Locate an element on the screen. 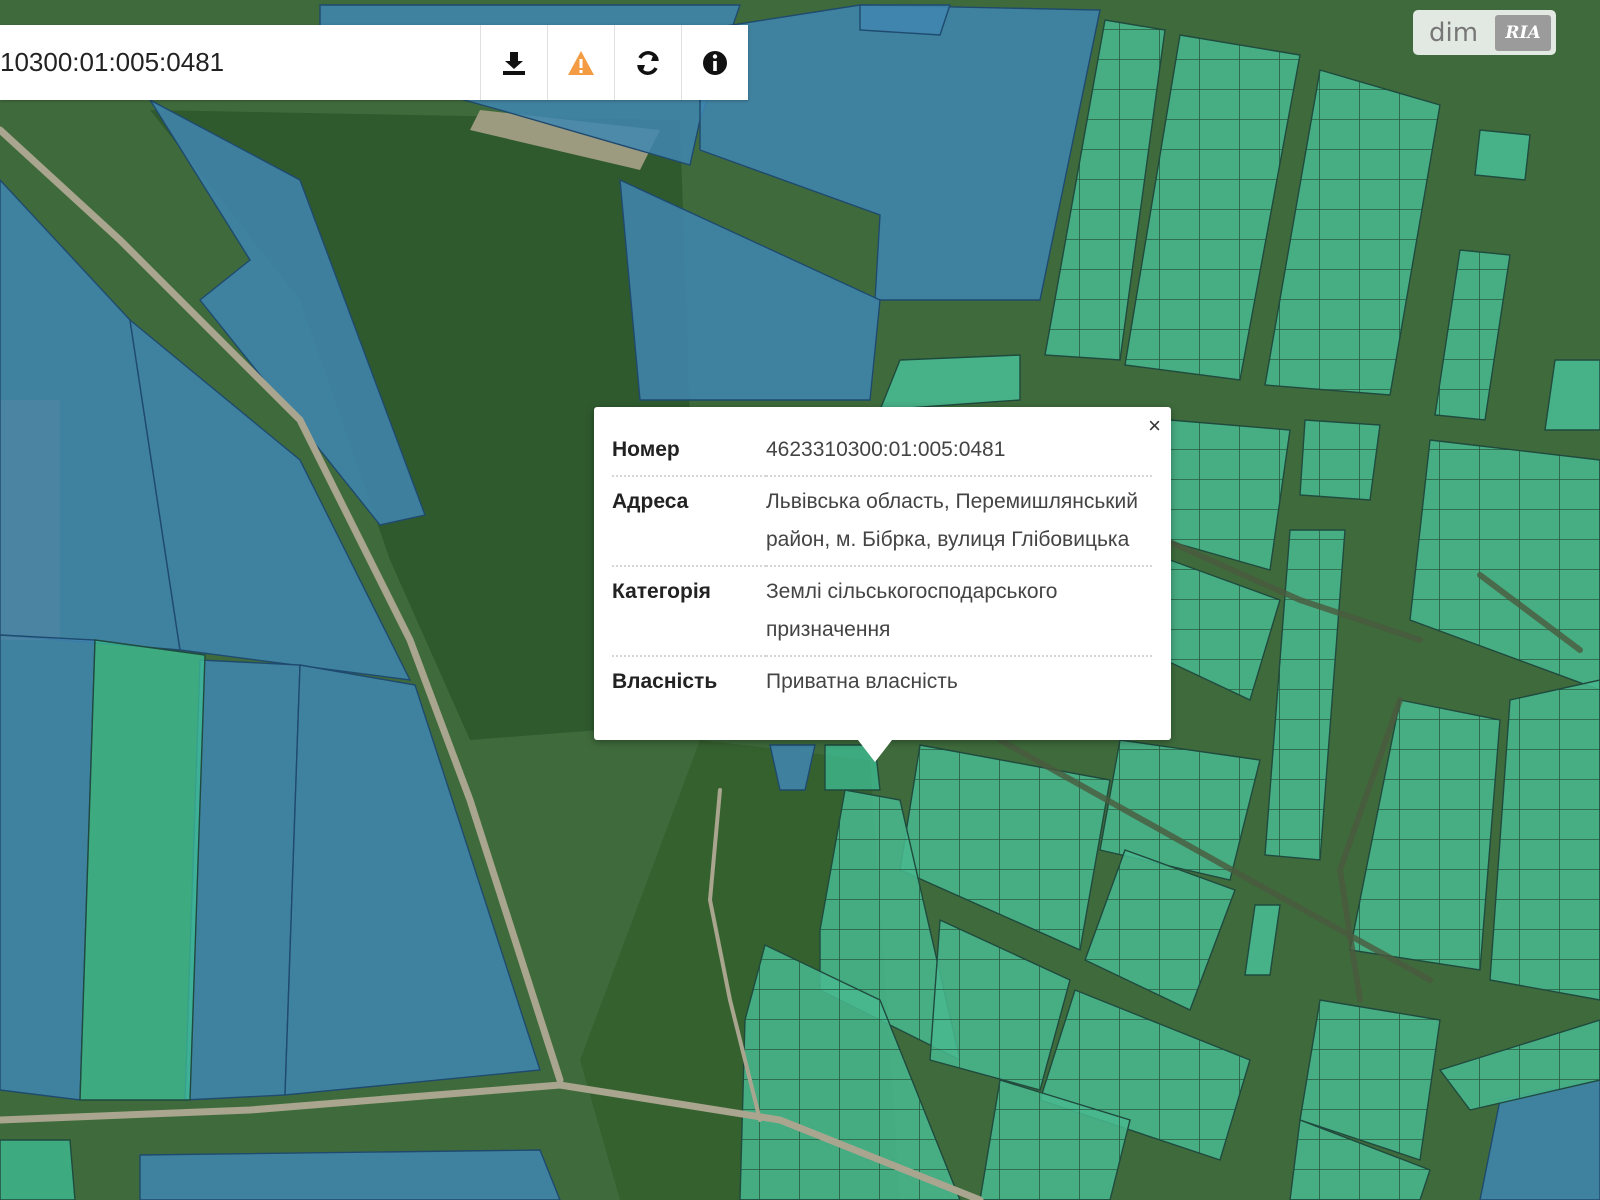  watermark-dim: dim is located at coordinates (1454, 32).